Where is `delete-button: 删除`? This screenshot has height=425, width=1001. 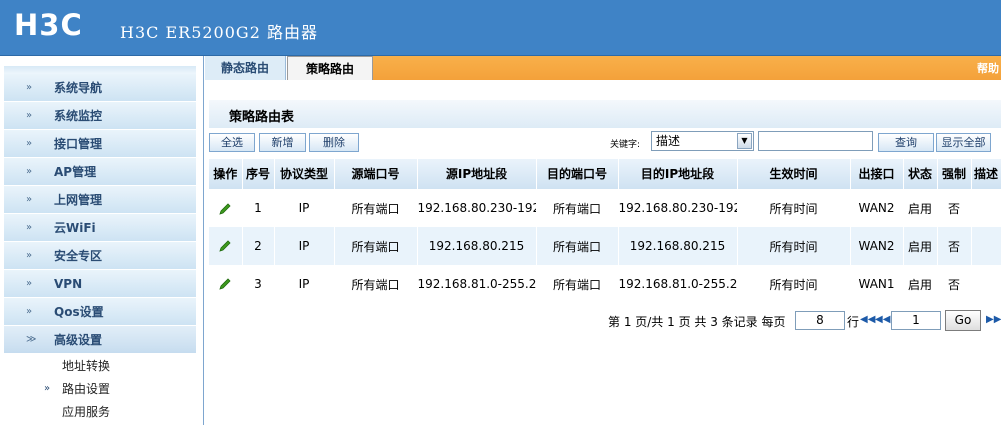
delete-button: 删除 is located at coordinates (334, 142).